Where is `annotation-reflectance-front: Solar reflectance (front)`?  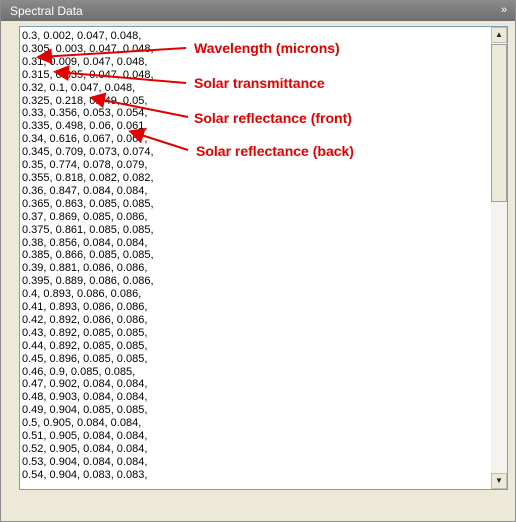 annotation-reflectance-front: Solar reflectance (front) is located at coordinates (273, 118).